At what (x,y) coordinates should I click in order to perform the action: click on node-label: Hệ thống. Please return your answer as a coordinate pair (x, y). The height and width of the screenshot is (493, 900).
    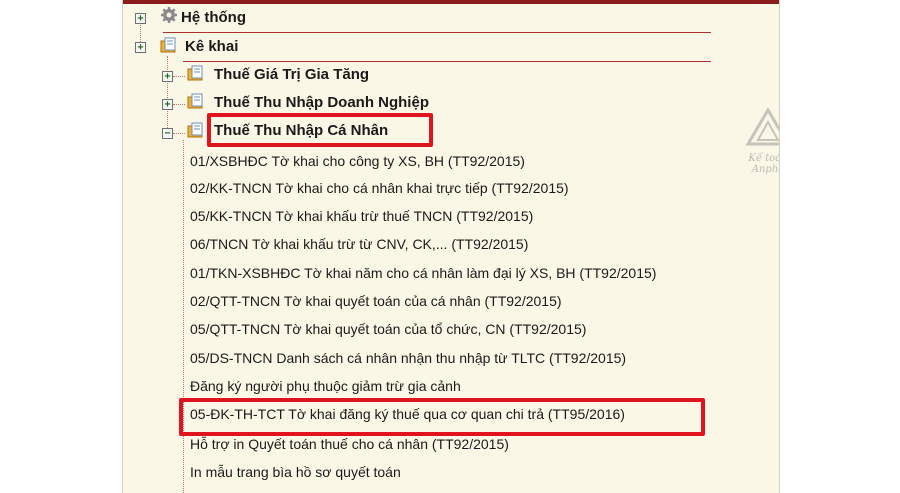
    Looking at the image, I should click on (213, 17).